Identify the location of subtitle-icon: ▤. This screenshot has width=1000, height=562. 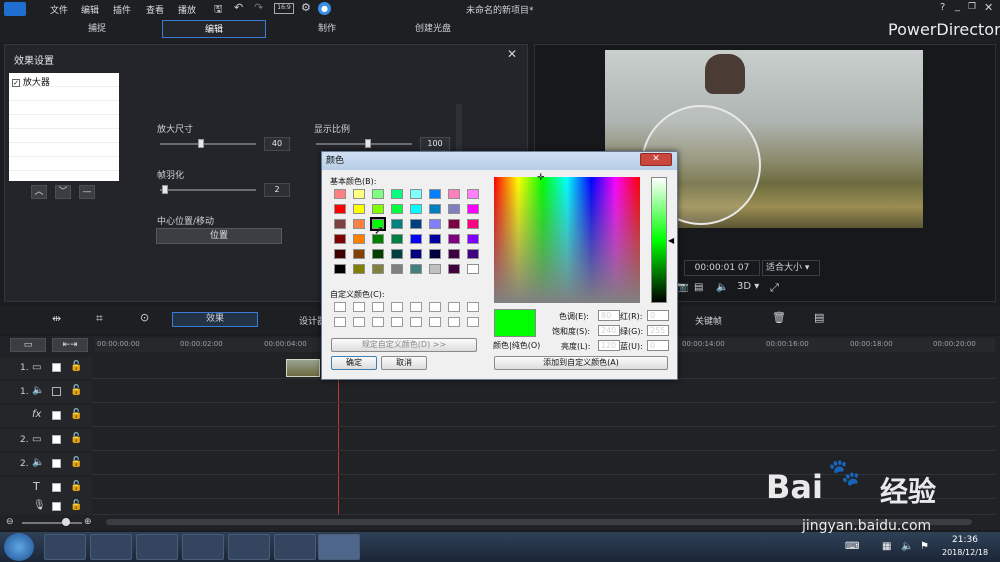
(698, 287).